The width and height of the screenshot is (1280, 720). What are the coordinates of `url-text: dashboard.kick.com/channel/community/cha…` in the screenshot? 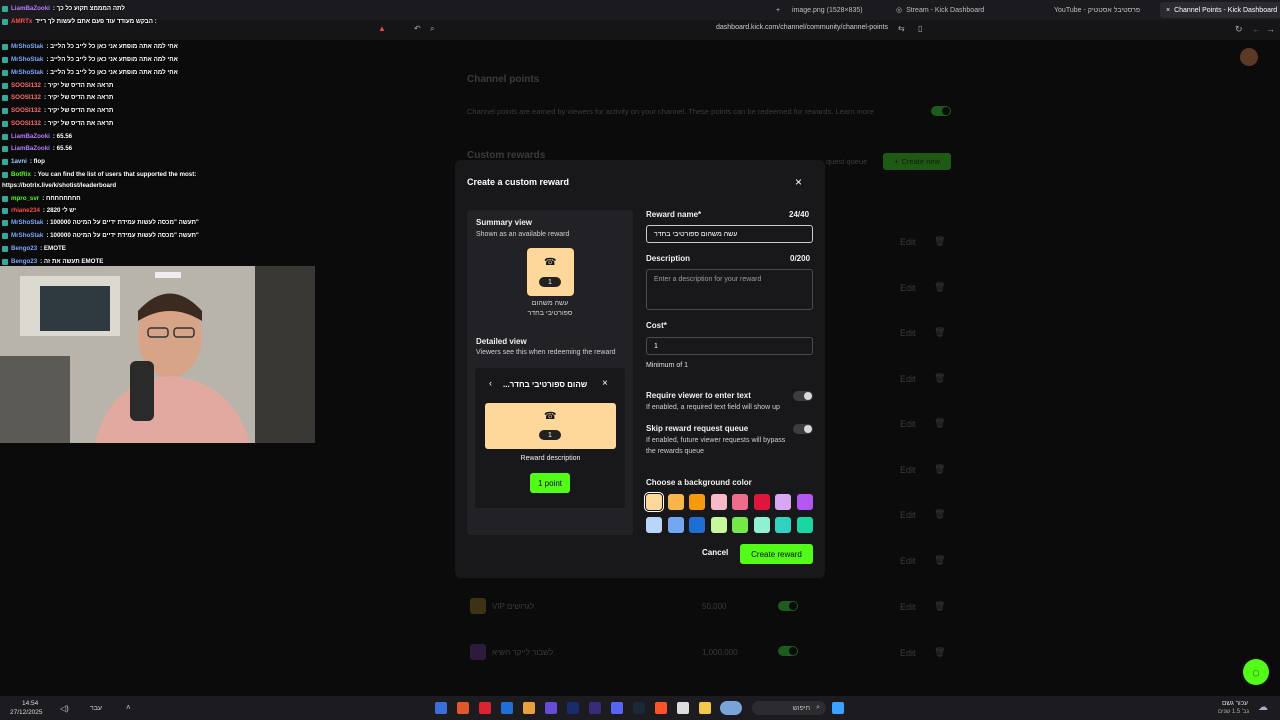 It's located at (802, 27).